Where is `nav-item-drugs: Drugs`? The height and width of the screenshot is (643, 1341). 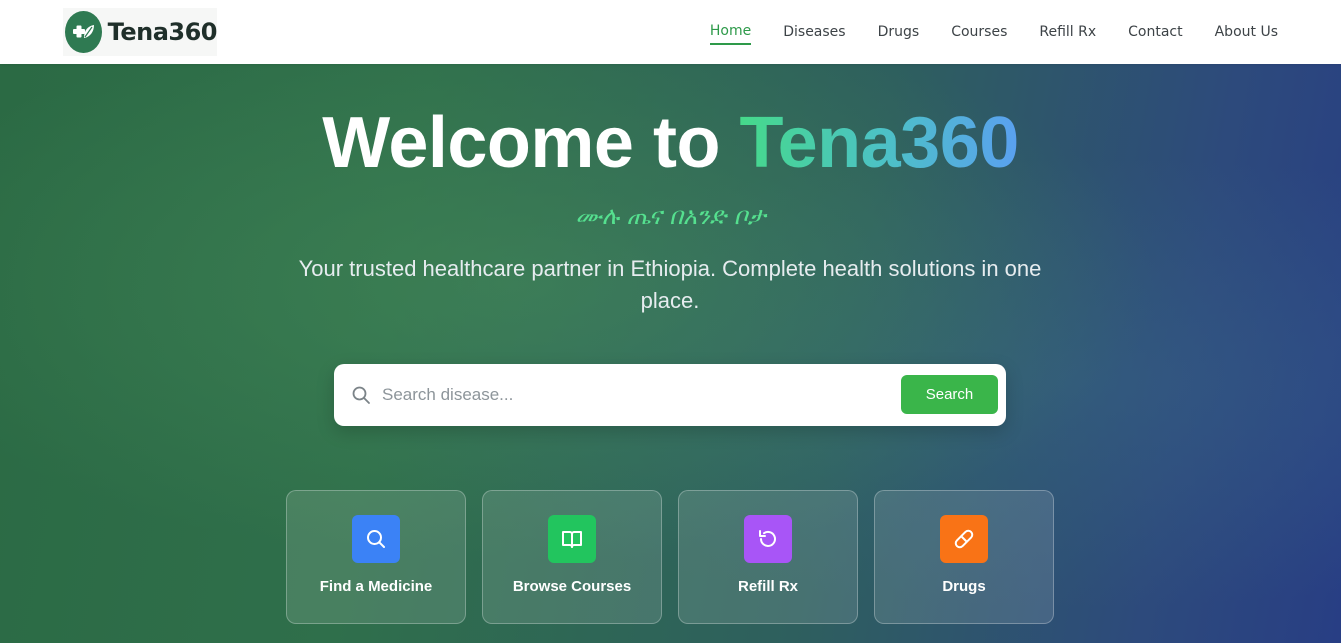
nav-item-drugs: Drugs is located at coordinates (899, 32).